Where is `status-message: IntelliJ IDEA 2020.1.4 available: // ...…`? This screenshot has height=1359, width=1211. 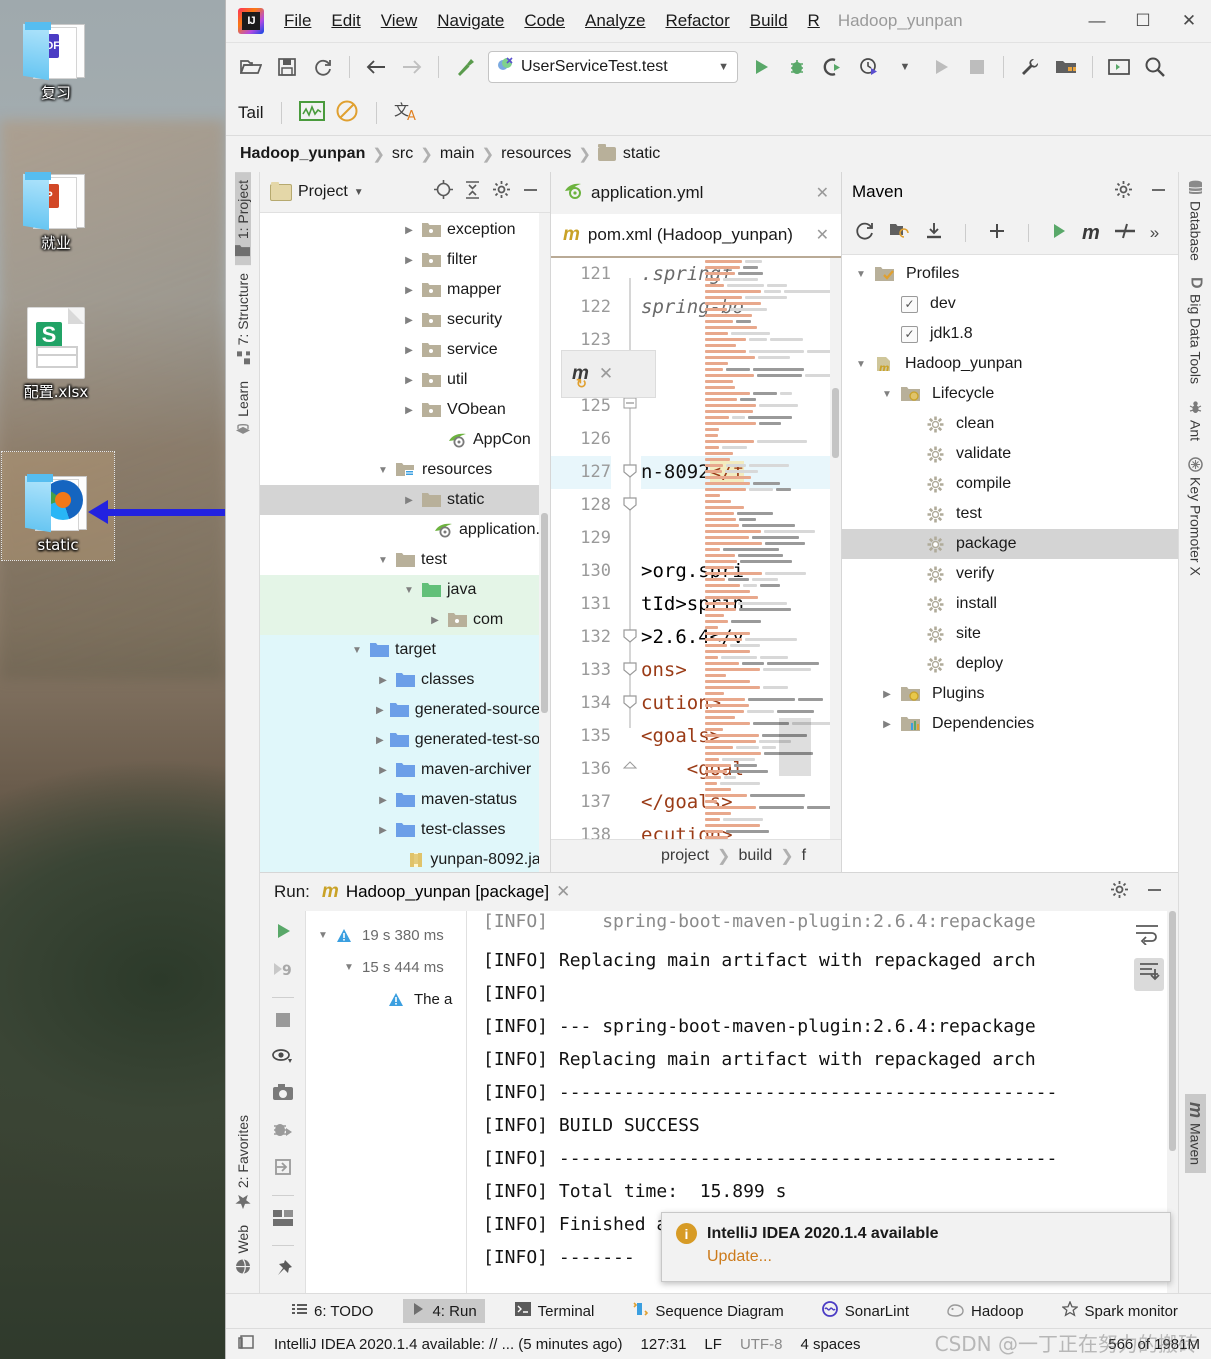 status-message: IntelliJ IDEA 2020.1.4 available: // ...… is located at coordinates (448, 1344).